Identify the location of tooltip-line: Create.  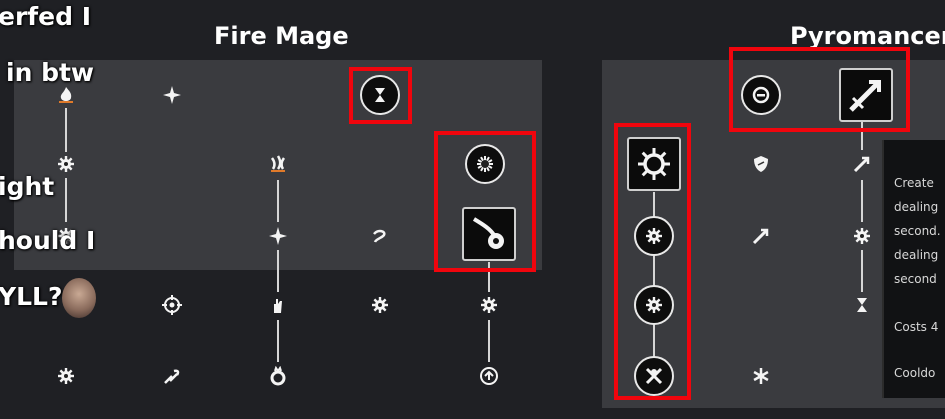
(914, 183).